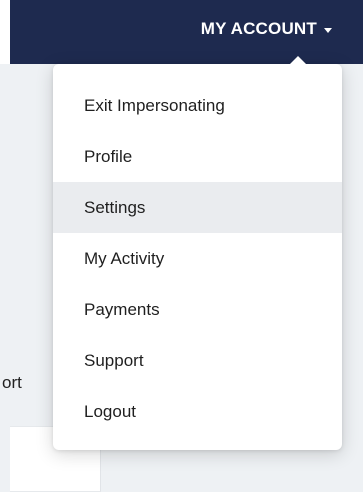 This screenshot has width=363, height=492. I want to click on menu-item-payments: Payments, so click(197, 309).